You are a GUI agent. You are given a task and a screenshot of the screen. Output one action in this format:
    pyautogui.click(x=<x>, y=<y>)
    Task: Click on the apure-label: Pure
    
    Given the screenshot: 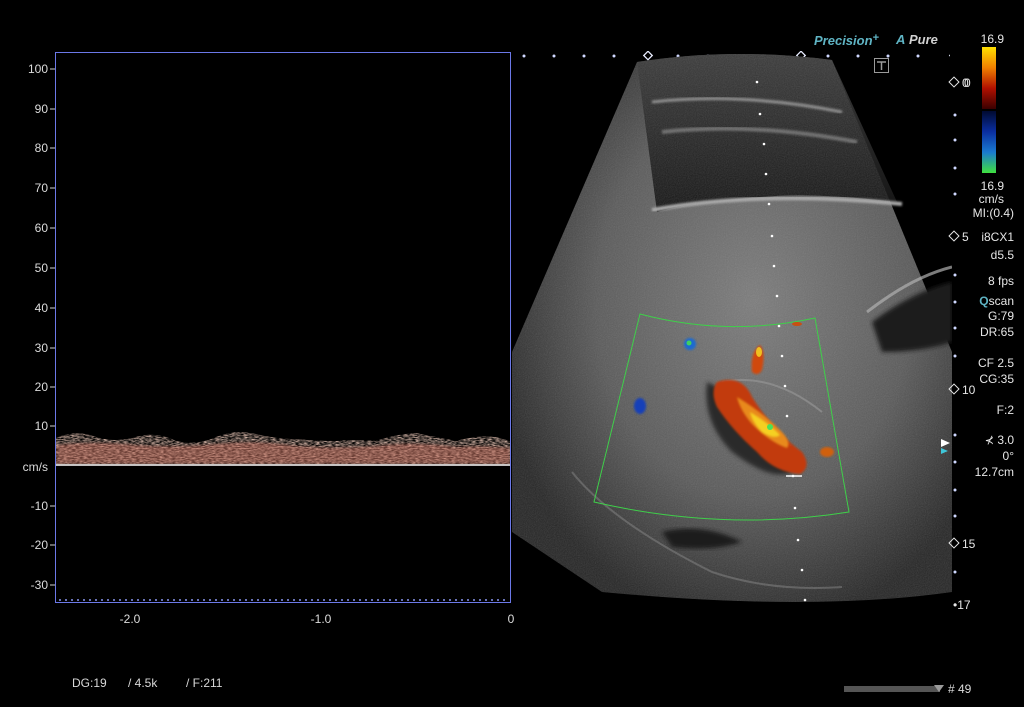 What is the action you would take?
    pyautogui.click(x=923, y=39)
    